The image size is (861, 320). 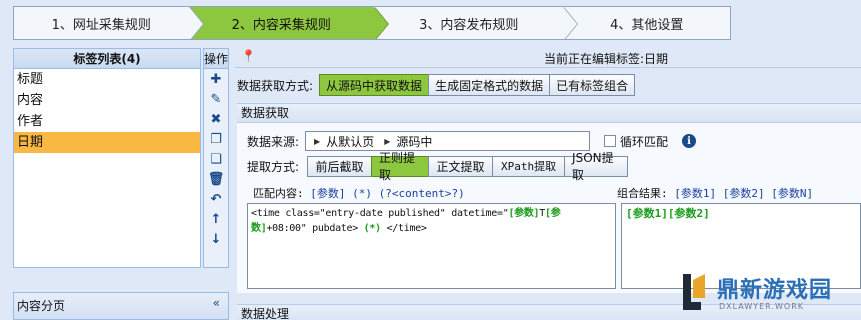 I want to click on loop-match-label: 循环匹配, so click(x=644, y=141).